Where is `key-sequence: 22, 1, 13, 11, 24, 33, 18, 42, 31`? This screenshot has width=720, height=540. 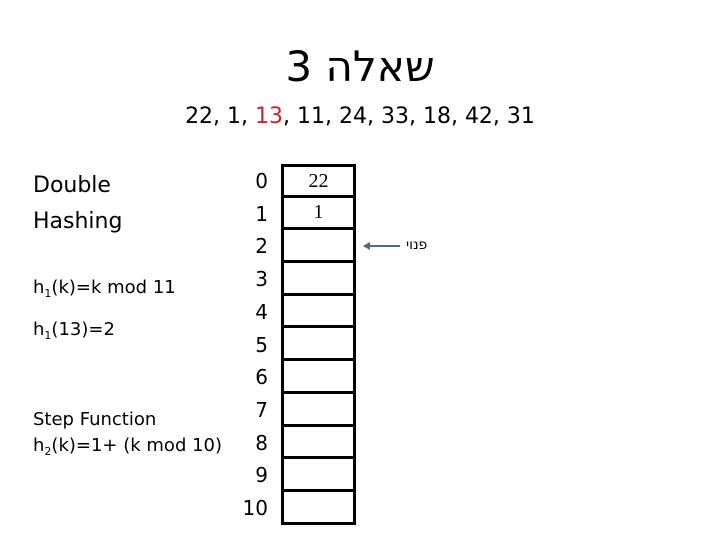 key-sequence: 22, 1, 13, 11, 24, 33, 18, 42, 31 is located at coordinates (360, 117).